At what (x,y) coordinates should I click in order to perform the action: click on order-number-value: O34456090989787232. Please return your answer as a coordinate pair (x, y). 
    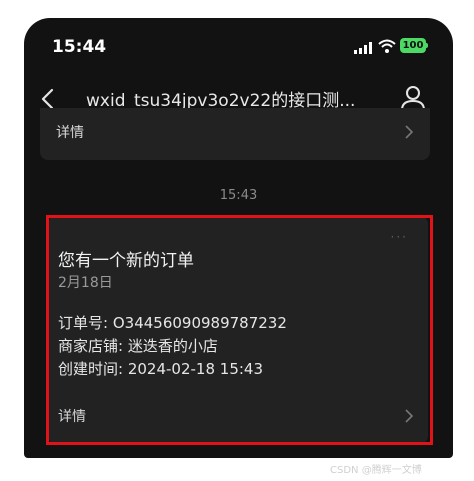
    Looking at the image, I should click on (199, 323).